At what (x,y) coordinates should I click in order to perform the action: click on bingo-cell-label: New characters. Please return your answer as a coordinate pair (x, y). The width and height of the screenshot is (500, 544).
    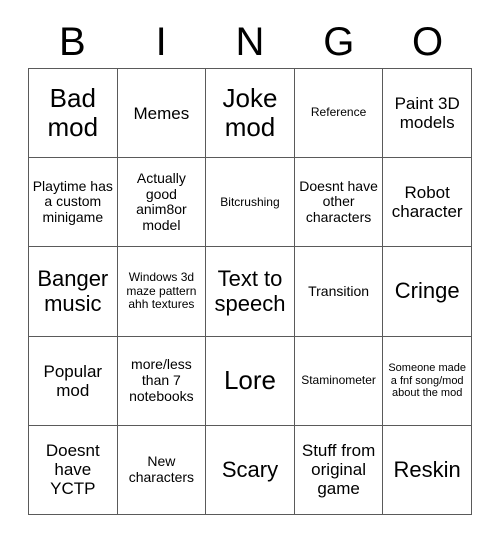
    Looking at the image, I should click on (161, 469).